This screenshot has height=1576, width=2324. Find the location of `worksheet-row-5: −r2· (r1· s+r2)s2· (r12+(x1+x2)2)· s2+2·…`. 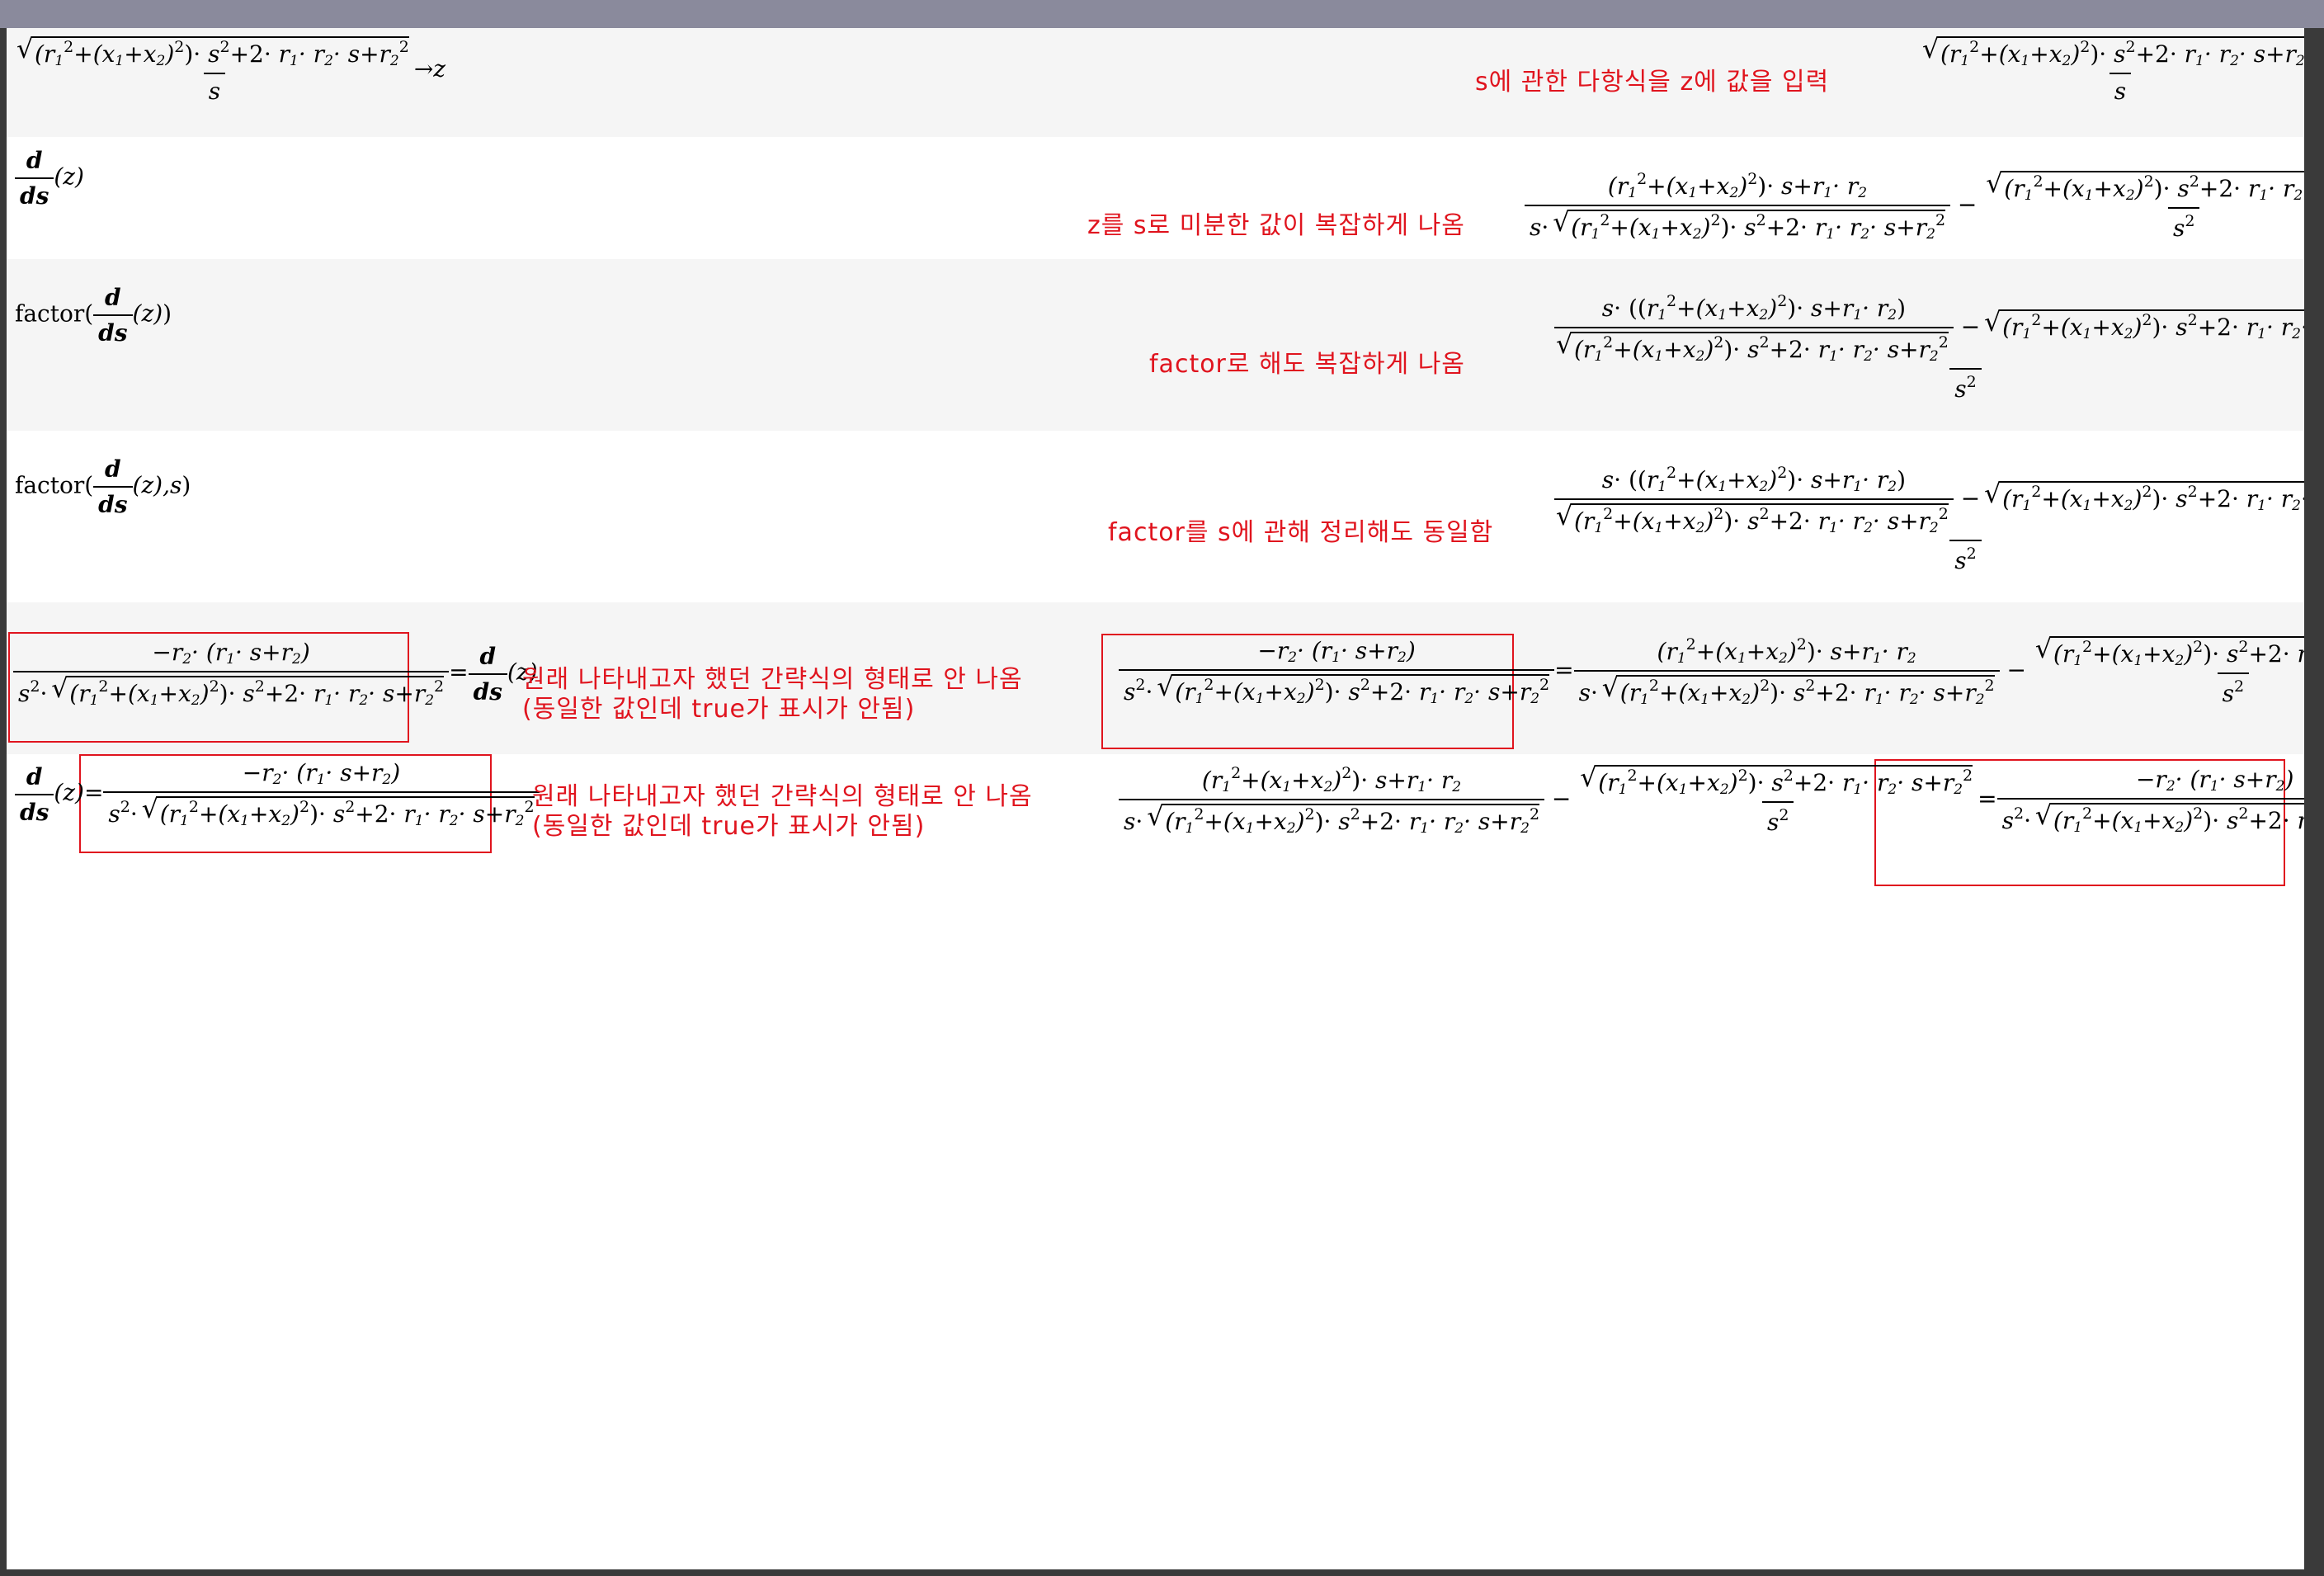

worksheet-row-5: −r2· (r1· s+r2)s2· (r12+(x1+x2)2)· s2+2·… is located at coordinates (1155, 678).